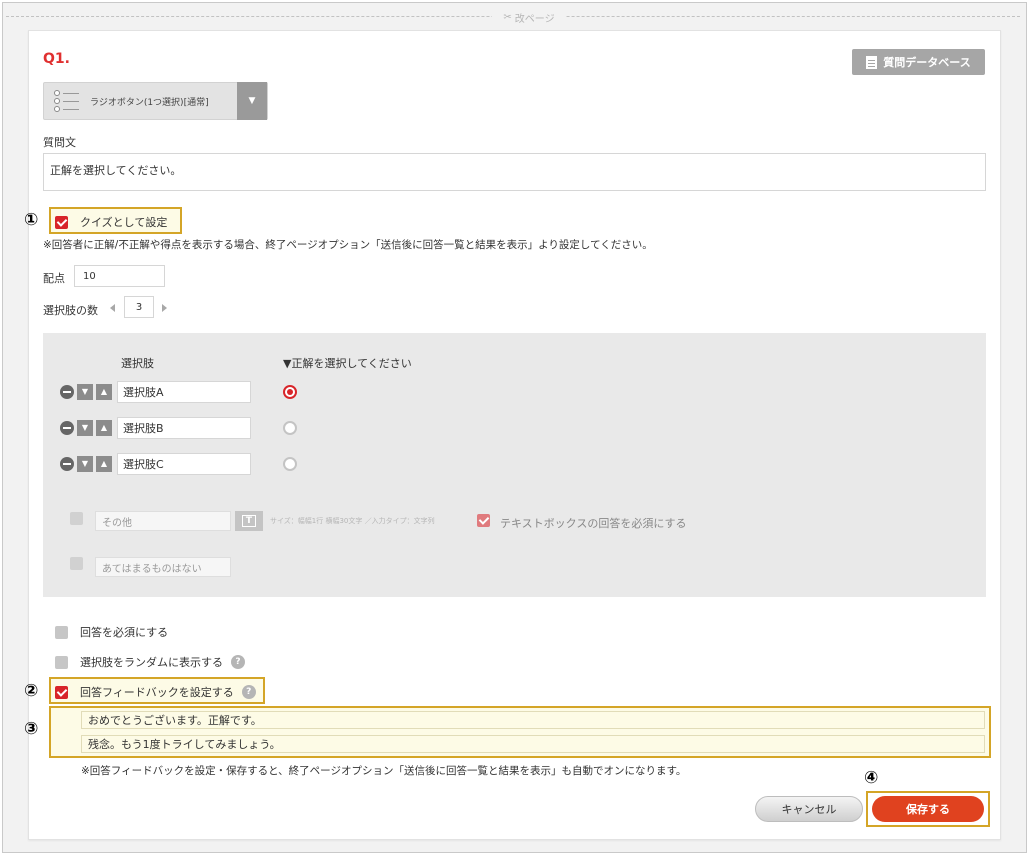 The width and height of the screenshot is (1029, 855). What do you see at coordinates (871, 778) in the screenshot?
I see `annotation-4: ④` at bounding box center [871, 778].